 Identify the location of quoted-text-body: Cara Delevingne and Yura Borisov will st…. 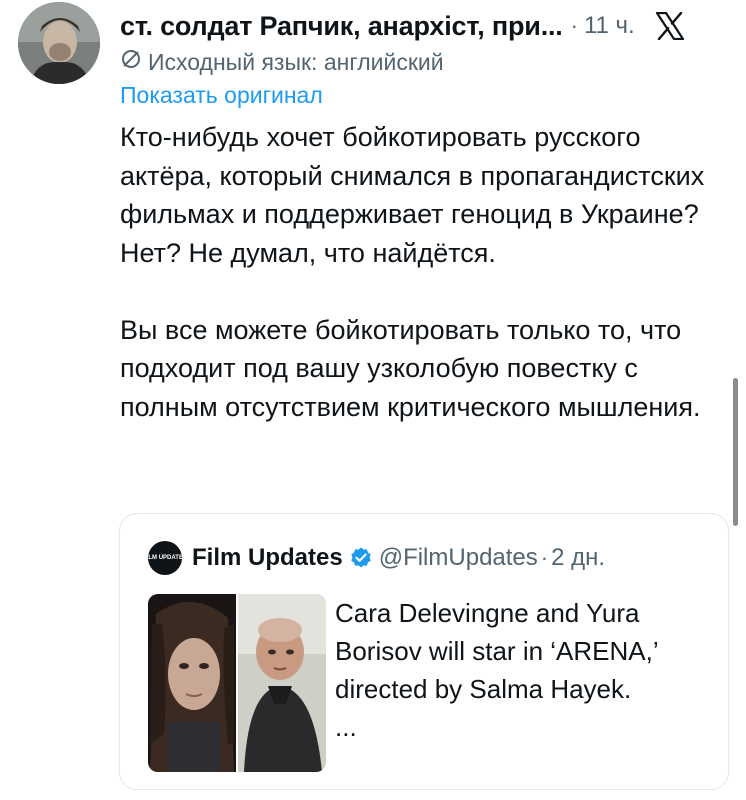
(496, 651).